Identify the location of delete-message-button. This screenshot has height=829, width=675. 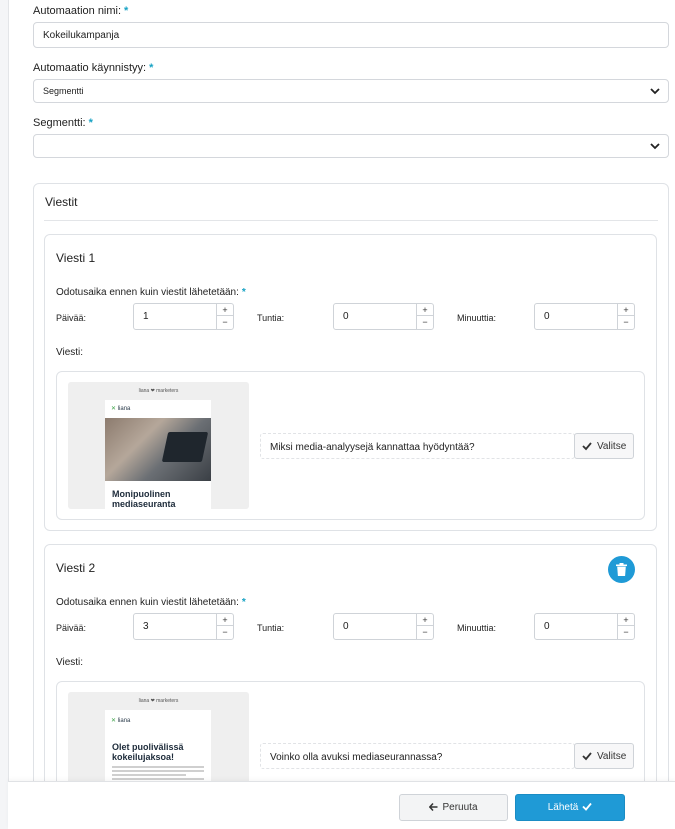
(621, 569).